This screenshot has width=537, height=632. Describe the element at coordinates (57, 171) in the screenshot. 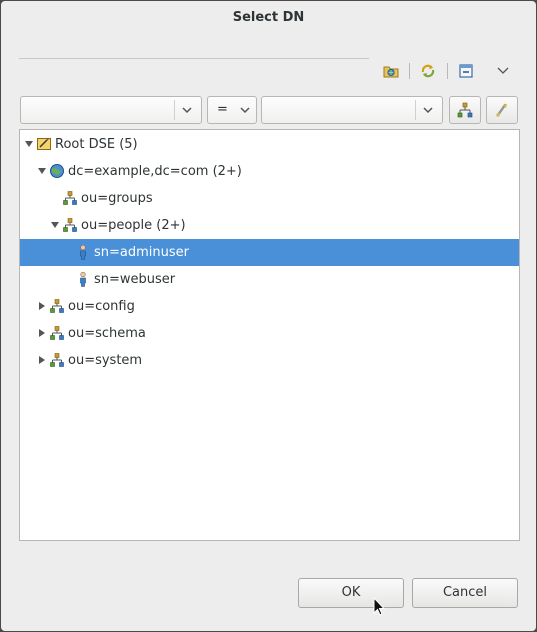

I see `globe-icon` at that location.